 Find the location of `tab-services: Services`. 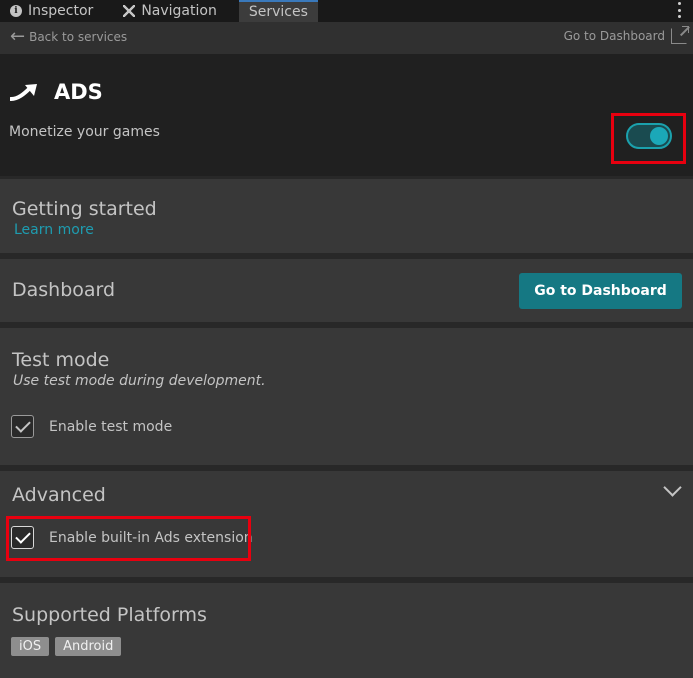

tab-services: Services is located at coordinates (278, 11).